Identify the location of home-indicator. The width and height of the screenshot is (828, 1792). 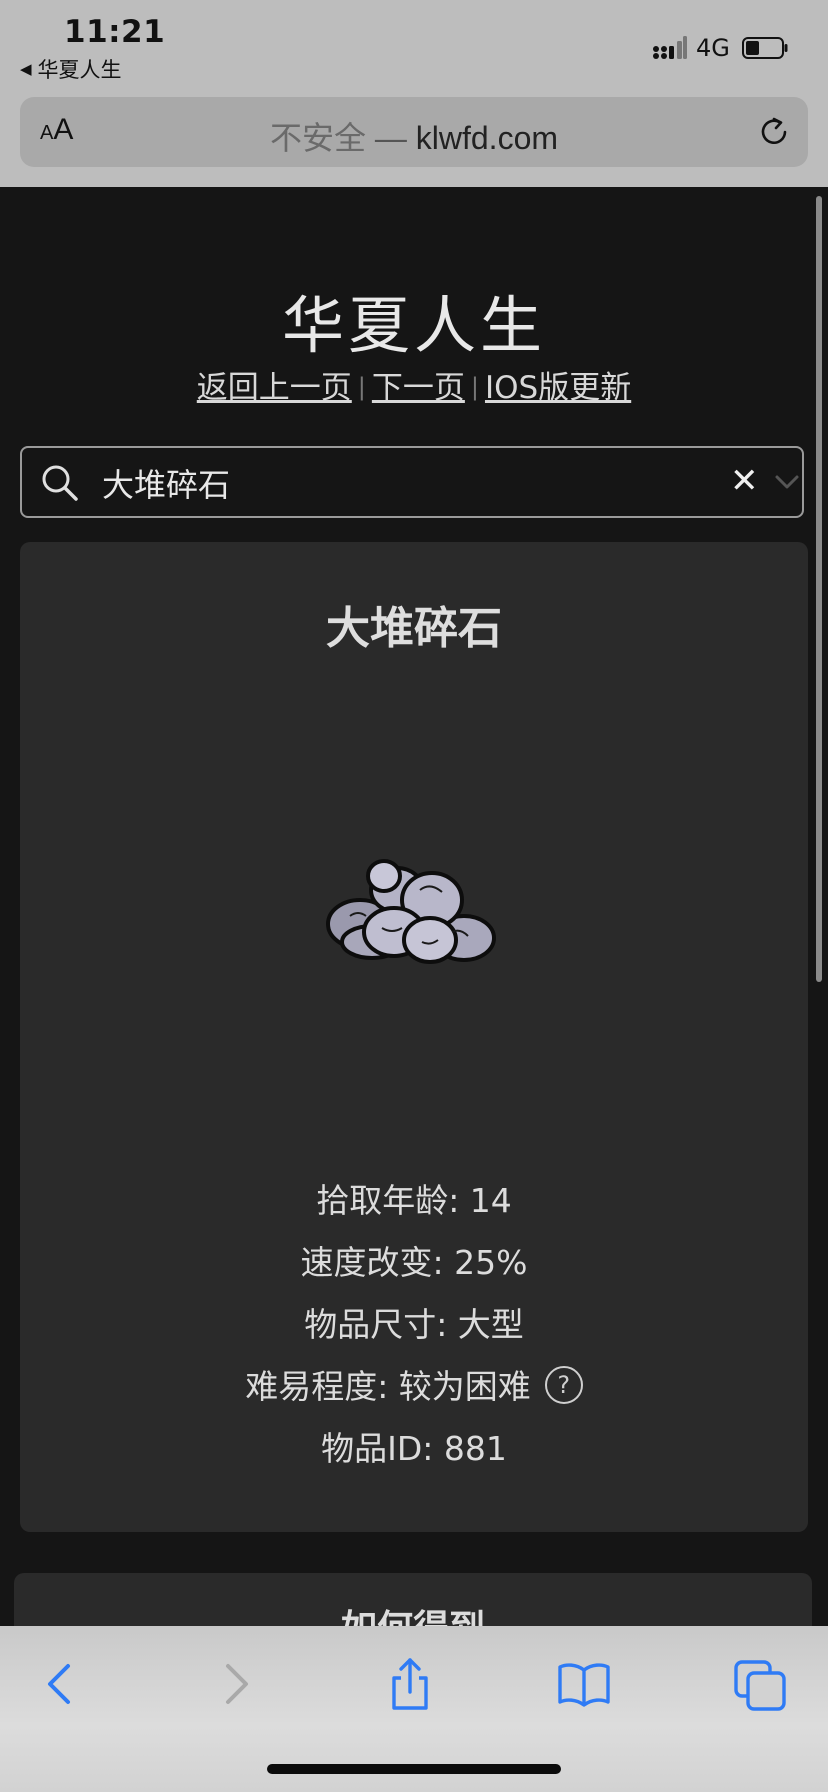
(414, 1769).